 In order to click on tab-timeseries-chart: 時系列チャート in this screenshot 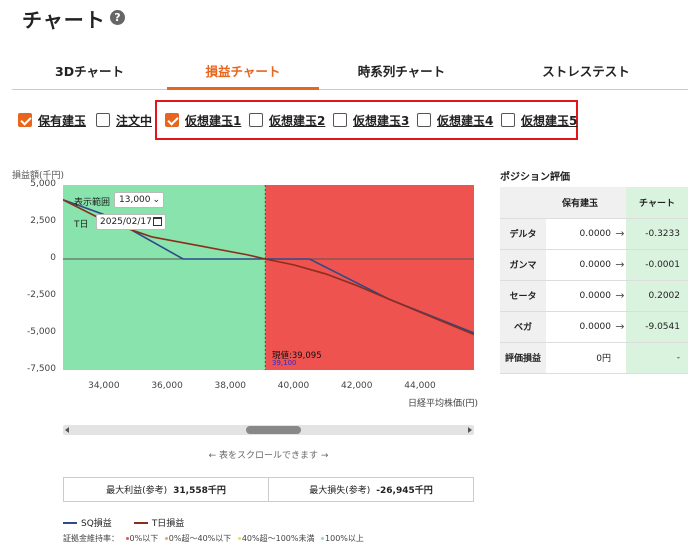, I will do `click(401, 73)`.